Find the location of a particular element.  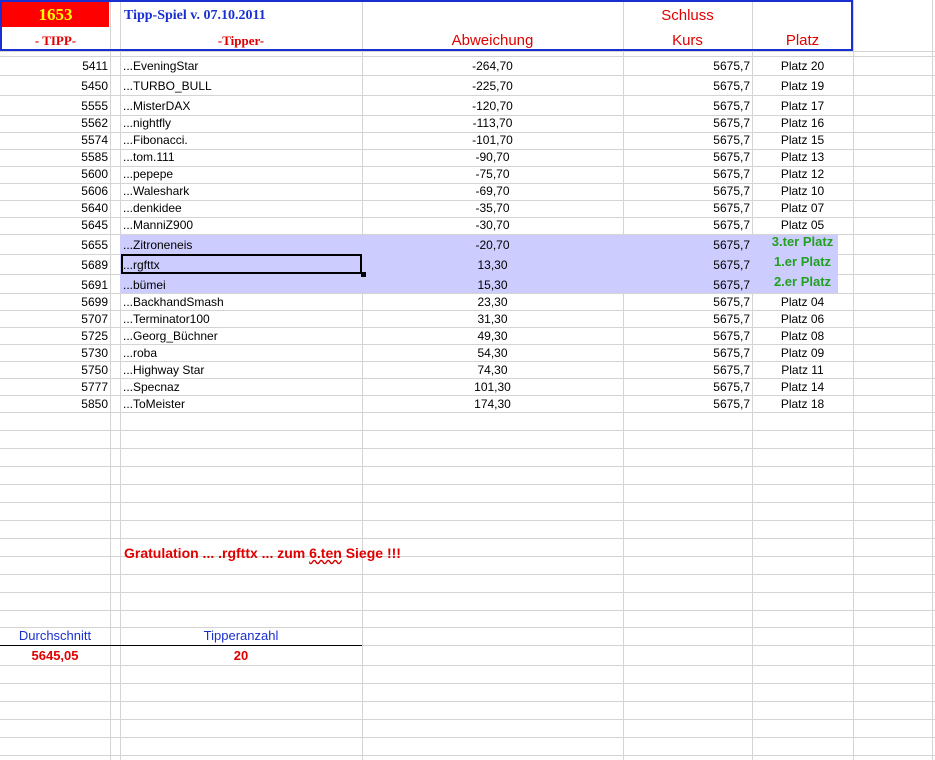

platz-cell: Platz 17 is located at coordinates (802, 106).